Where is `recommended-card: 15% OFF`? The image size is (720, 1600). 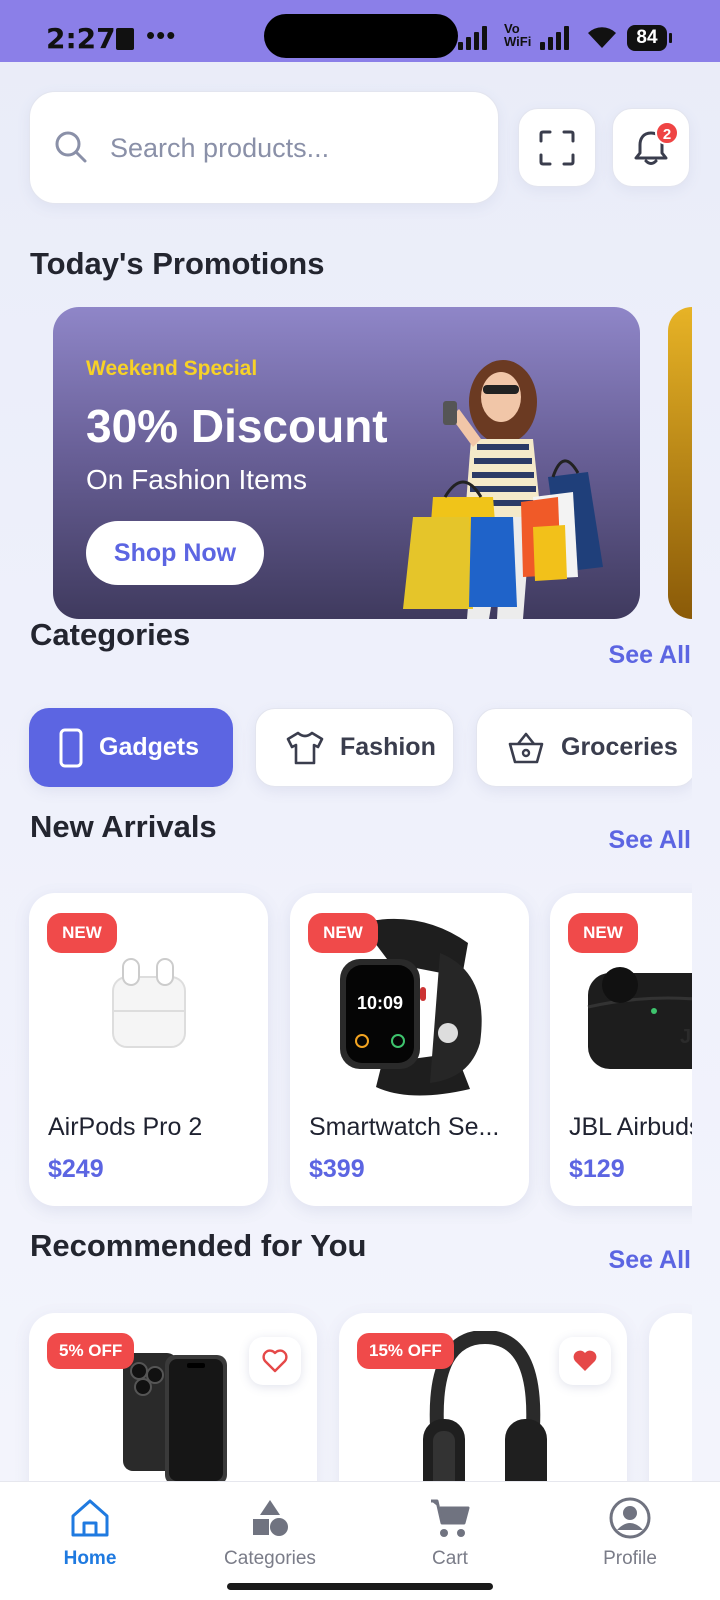
recommended-card: 15% OFF is located at coordinates (483, 1408).